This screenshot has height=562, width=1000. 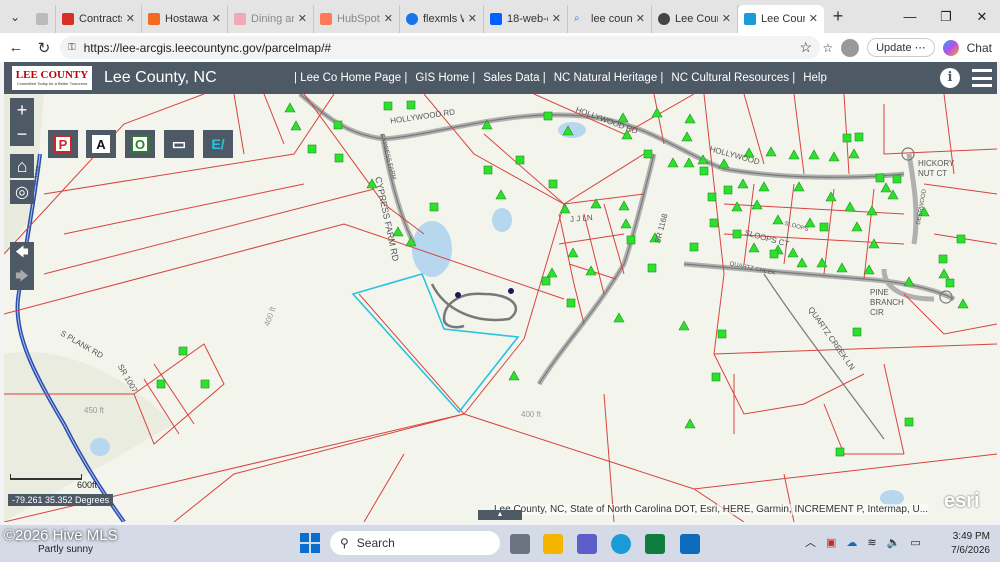 I want to click on notification-app-icon: ▣, so click(x=831, y=542).